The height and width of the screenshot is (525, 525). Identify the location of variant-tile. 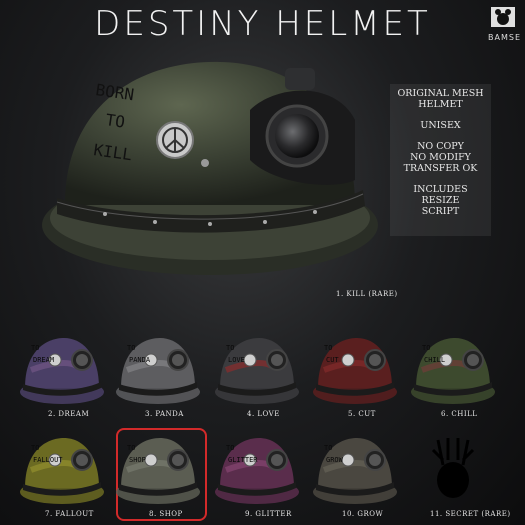
(453, 470).